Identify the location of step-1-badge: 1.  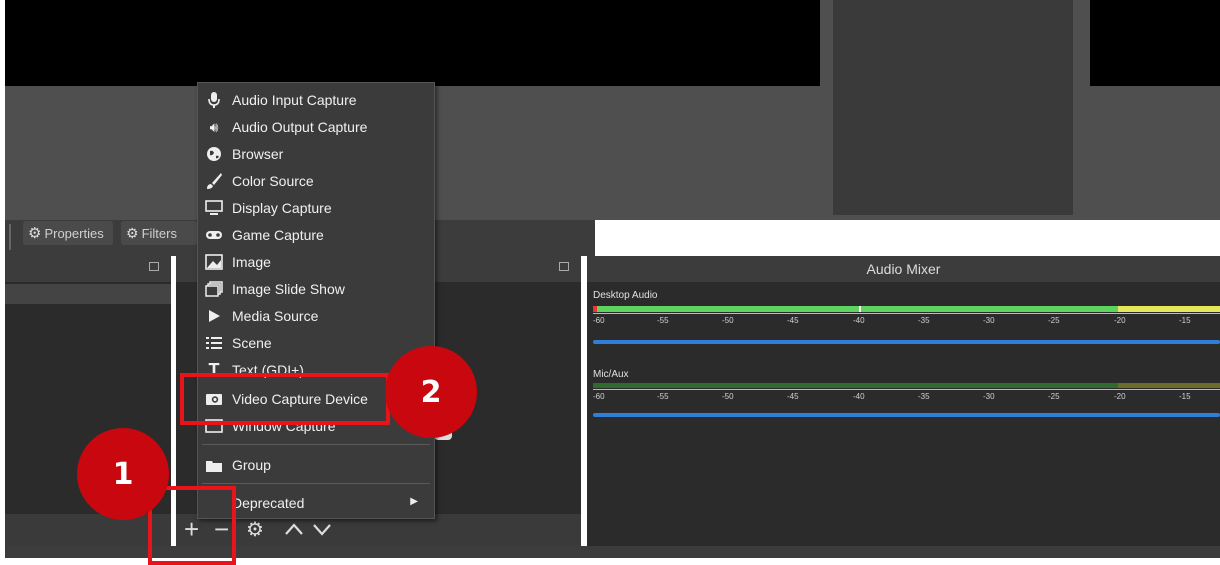
(123, 474).